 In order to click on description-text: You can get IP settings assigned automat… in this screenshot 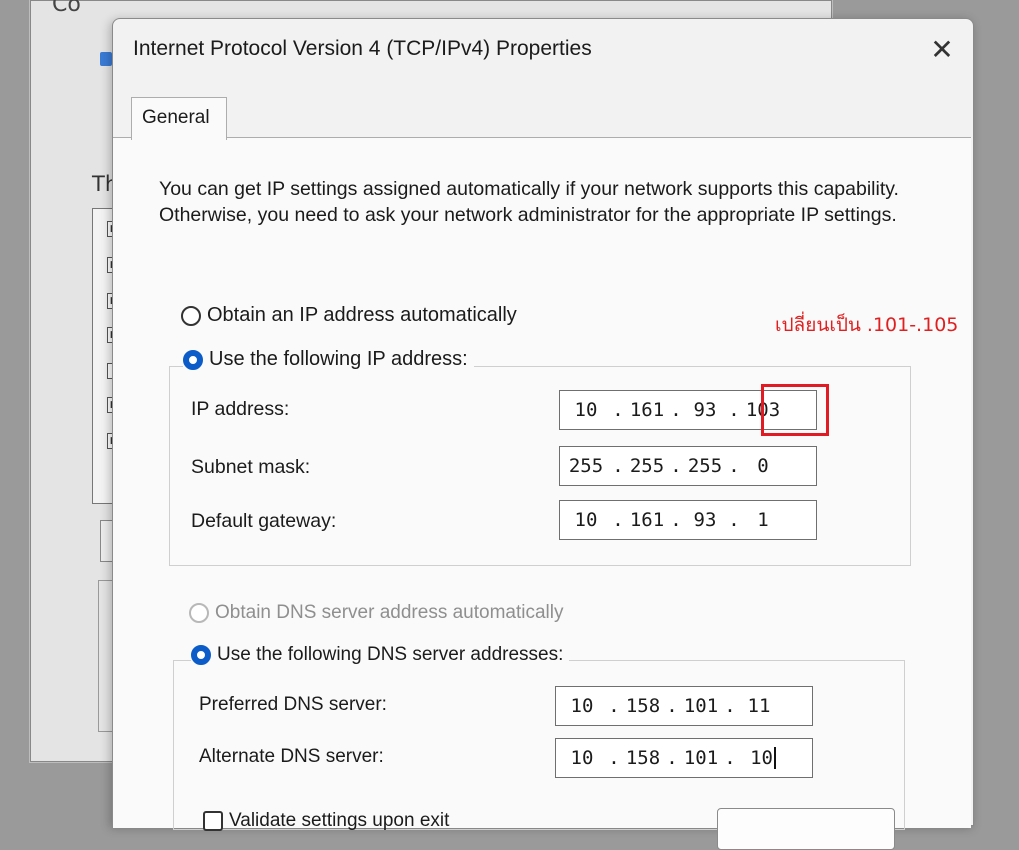, I will do `click(529, 202)`.